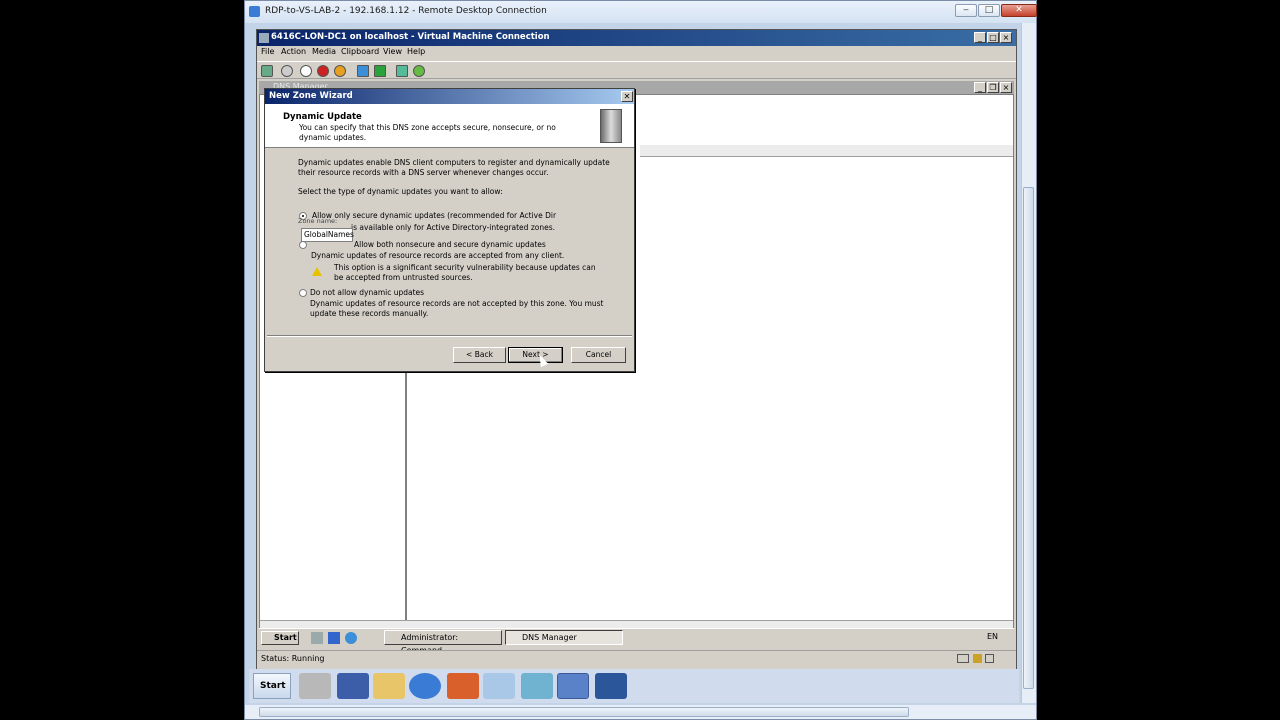  Describe the element at coordinates (627, 96) in the screenshot. I see `wizard-close-button: ✕` at that location.